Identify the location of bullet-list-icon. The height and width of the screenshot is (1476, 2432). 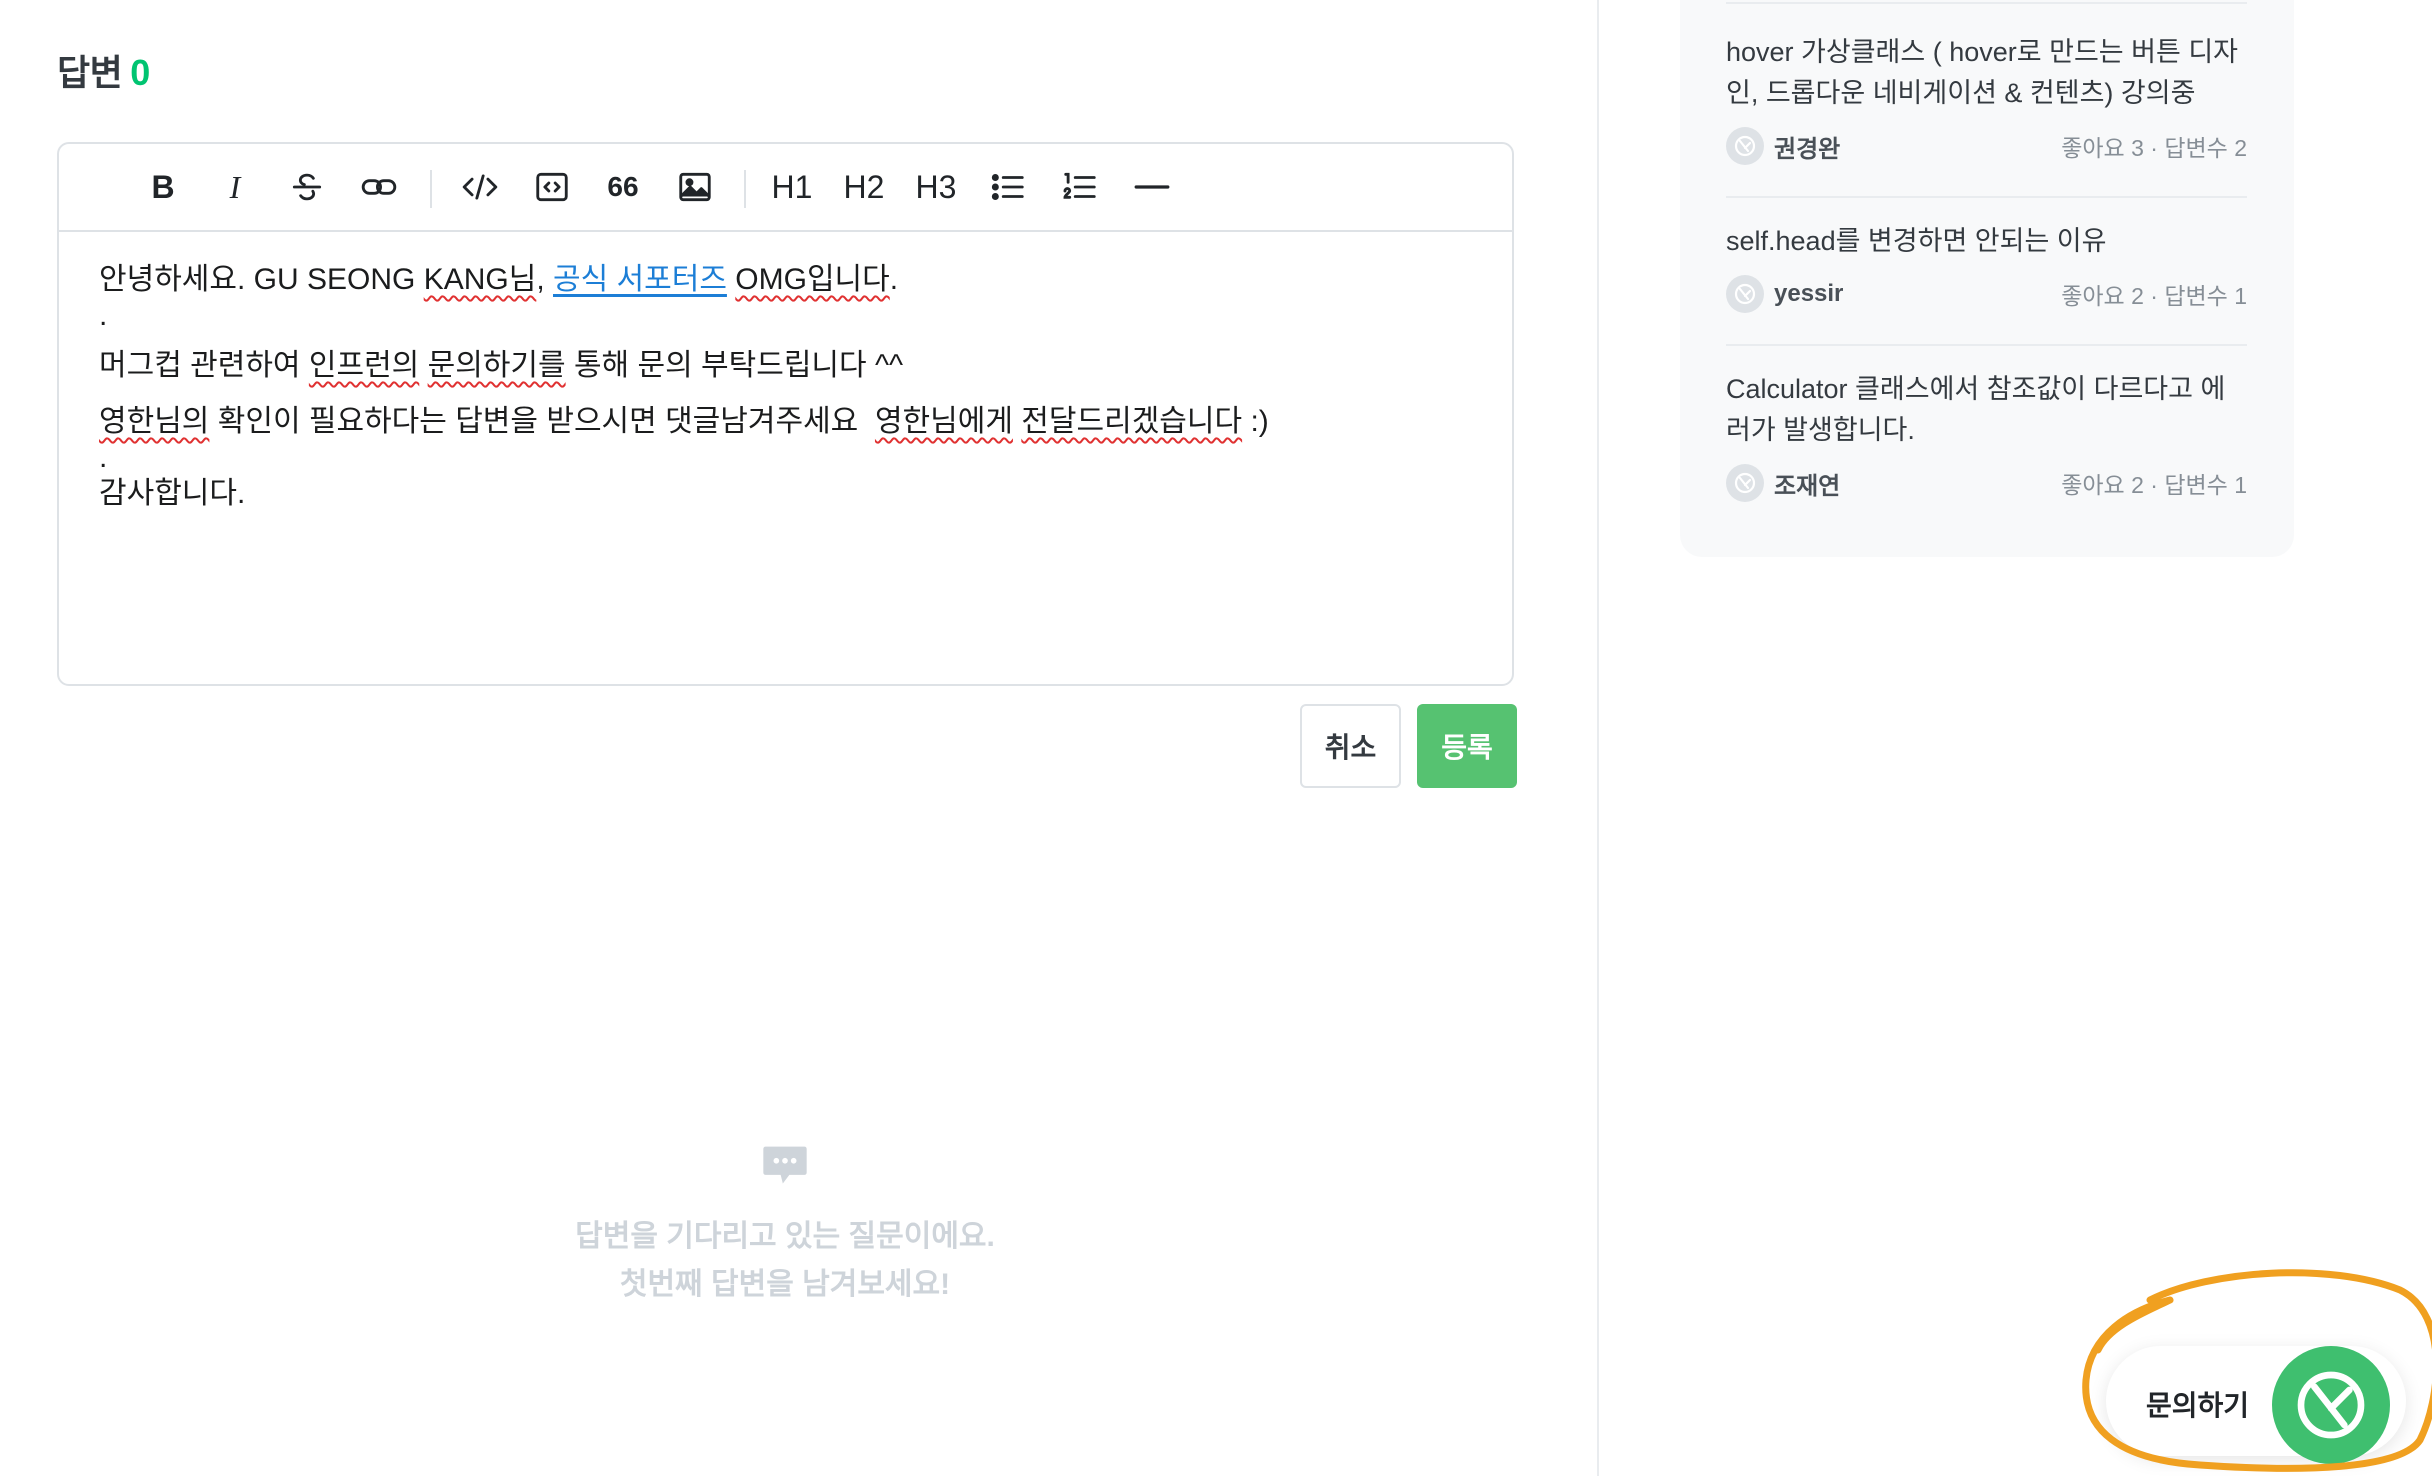
(1007, 187).